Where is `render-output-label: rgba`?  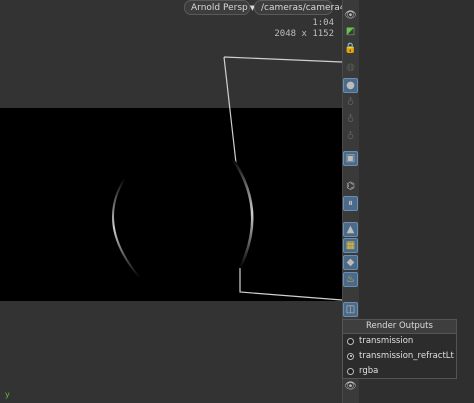 render-output-label: rgba is located at coordinates (369, 371).